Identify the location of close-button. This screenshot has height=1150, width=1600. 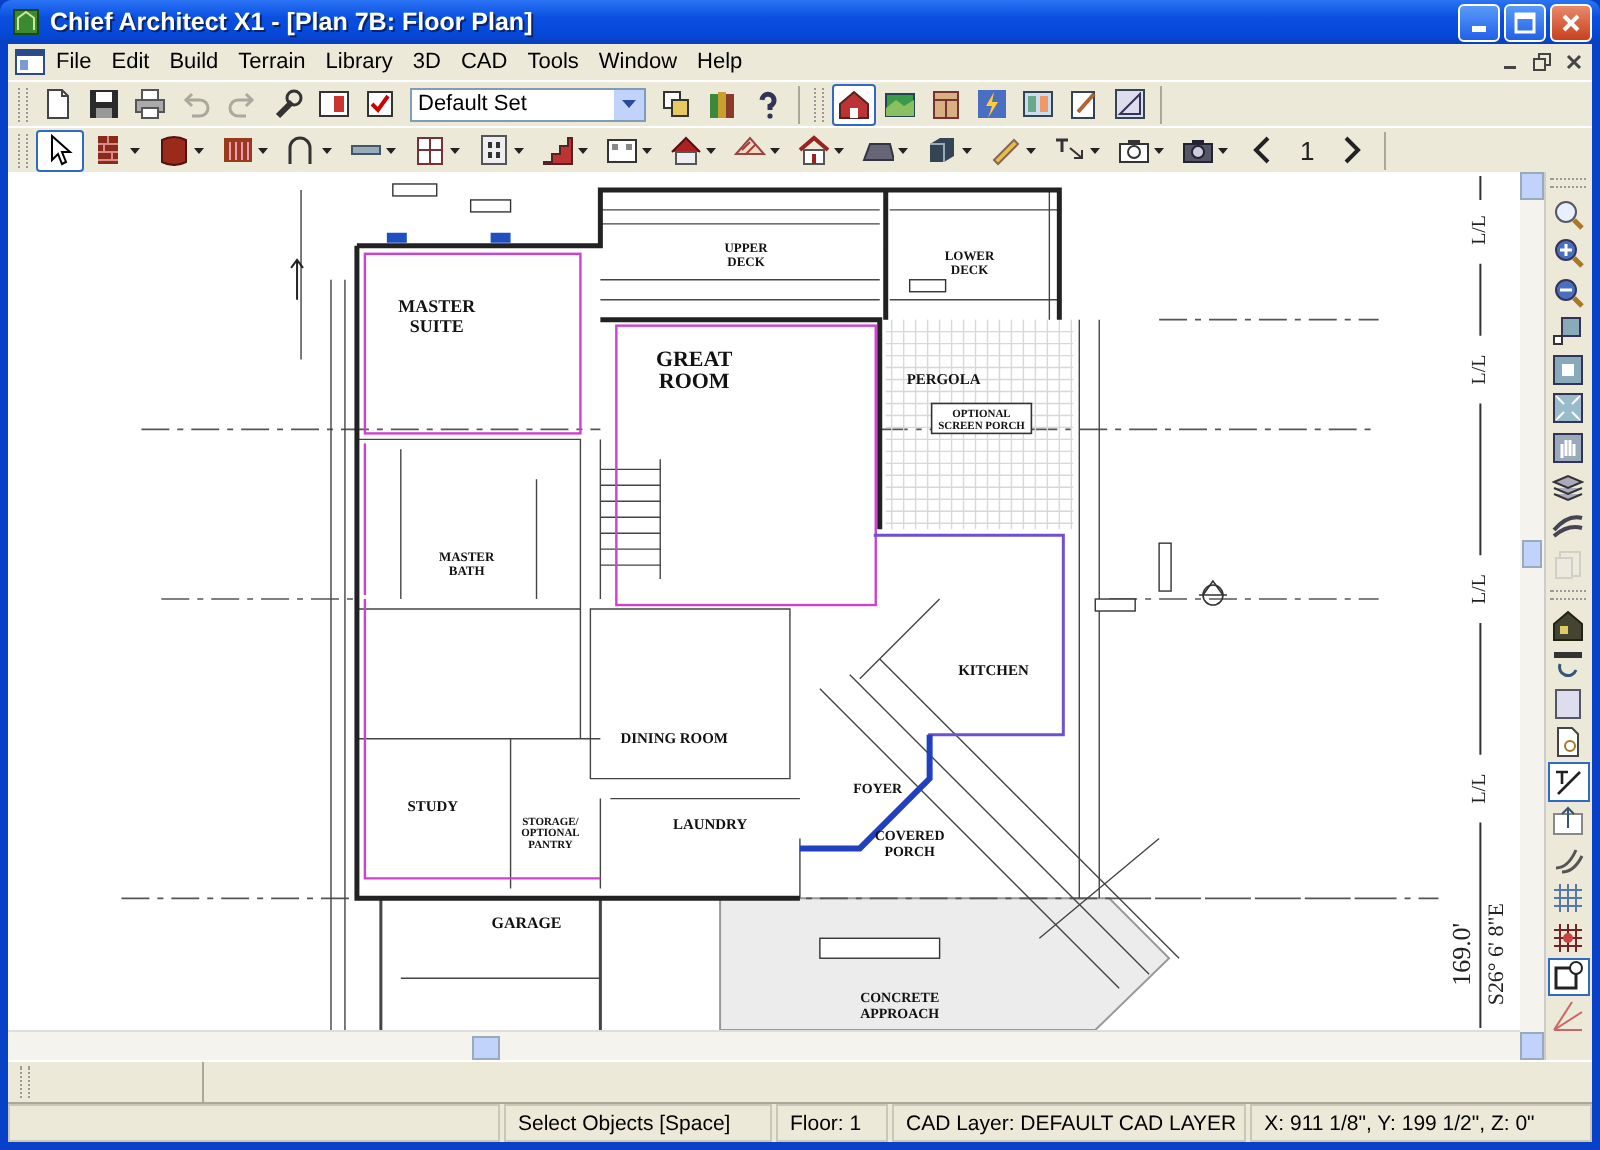
(1571, 22).